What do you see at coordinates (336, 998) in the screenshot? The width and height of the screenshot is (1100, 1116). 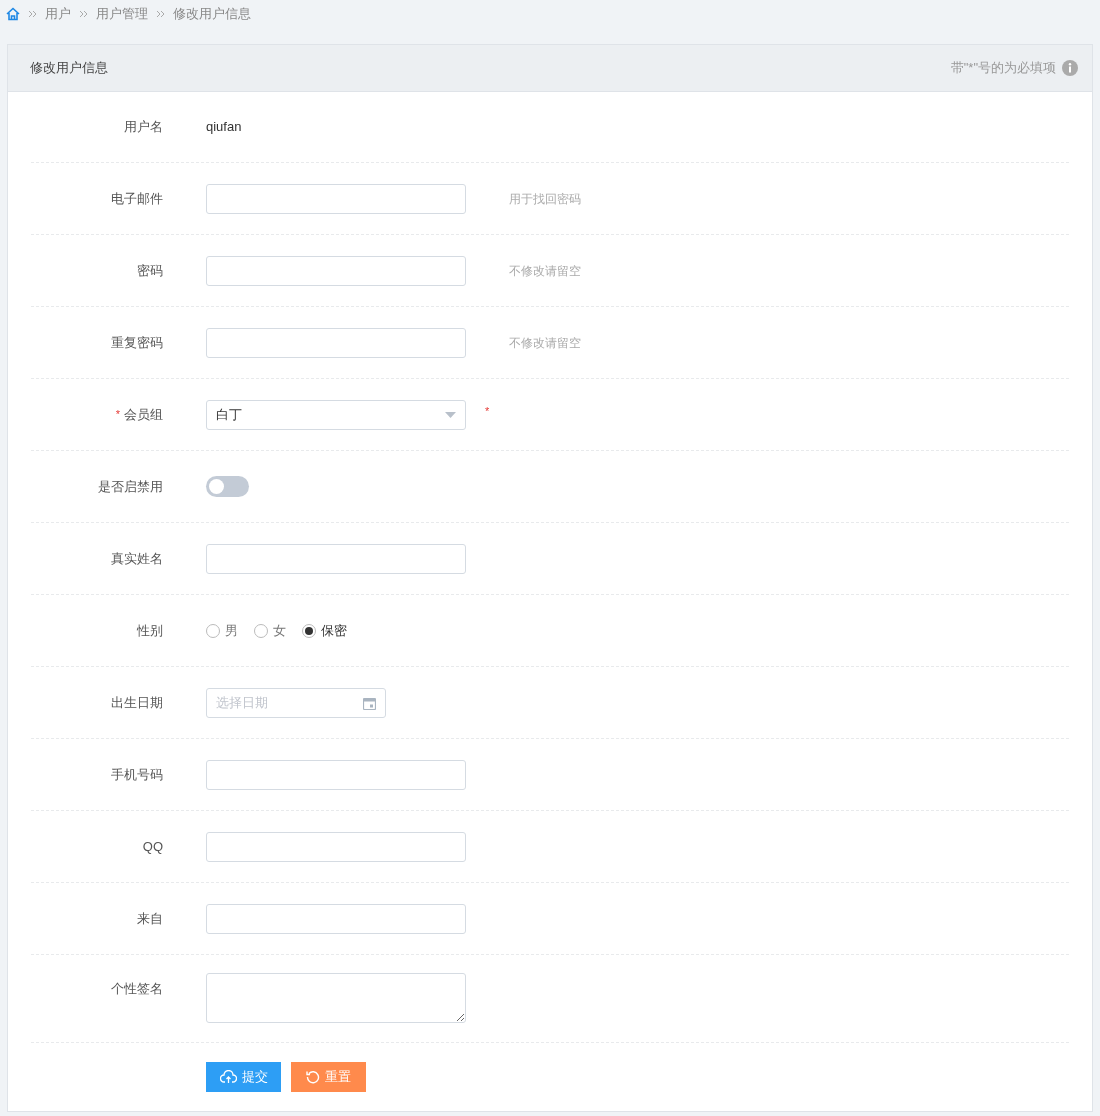 I see `text-area` at bounding box center [336, 998].